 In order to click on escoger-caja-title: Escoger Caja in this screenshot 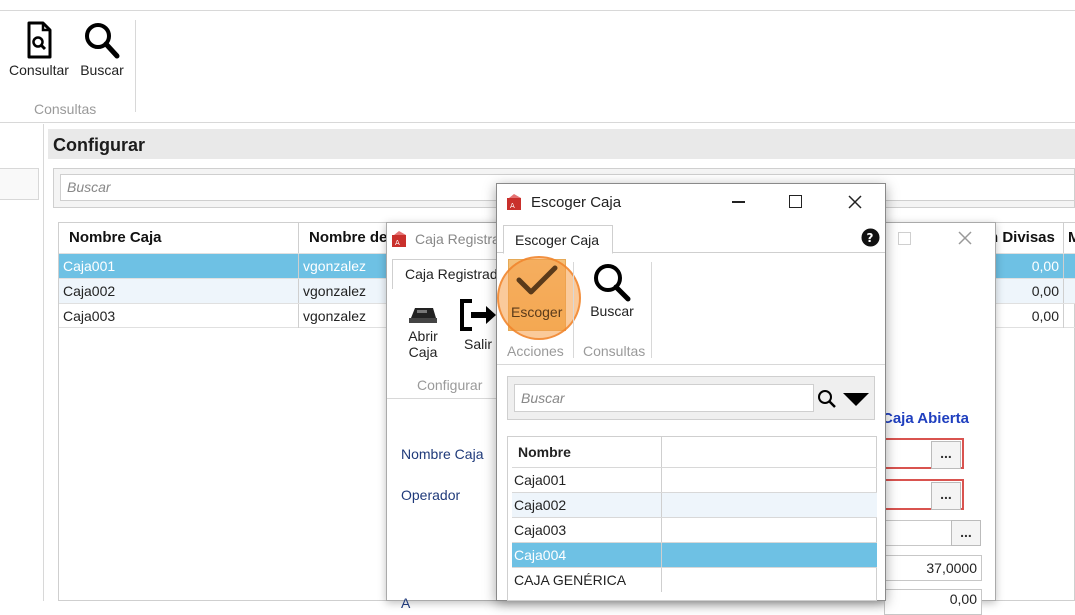, I will do `click(576, 202)`.